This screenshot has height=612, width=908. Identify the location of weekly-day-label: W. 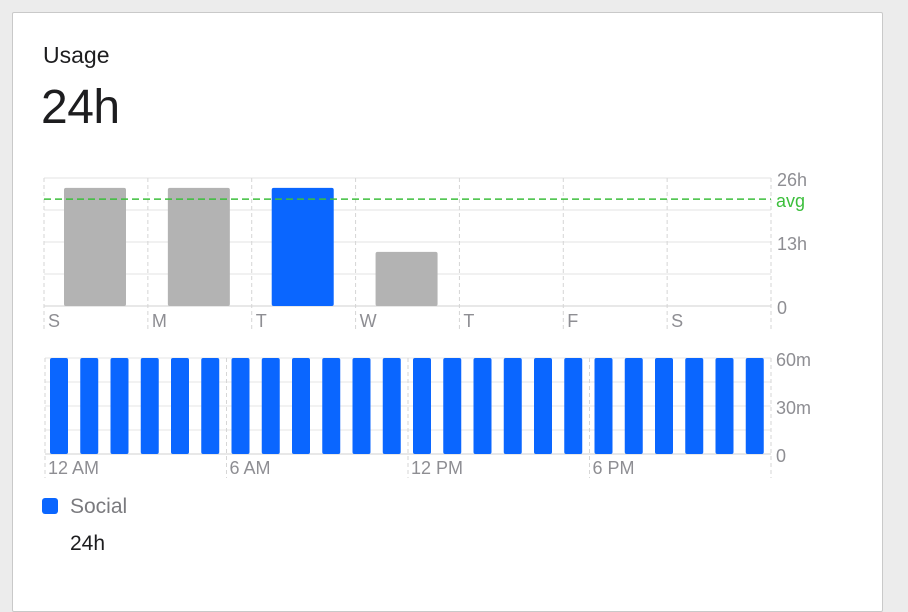
(368, 321).